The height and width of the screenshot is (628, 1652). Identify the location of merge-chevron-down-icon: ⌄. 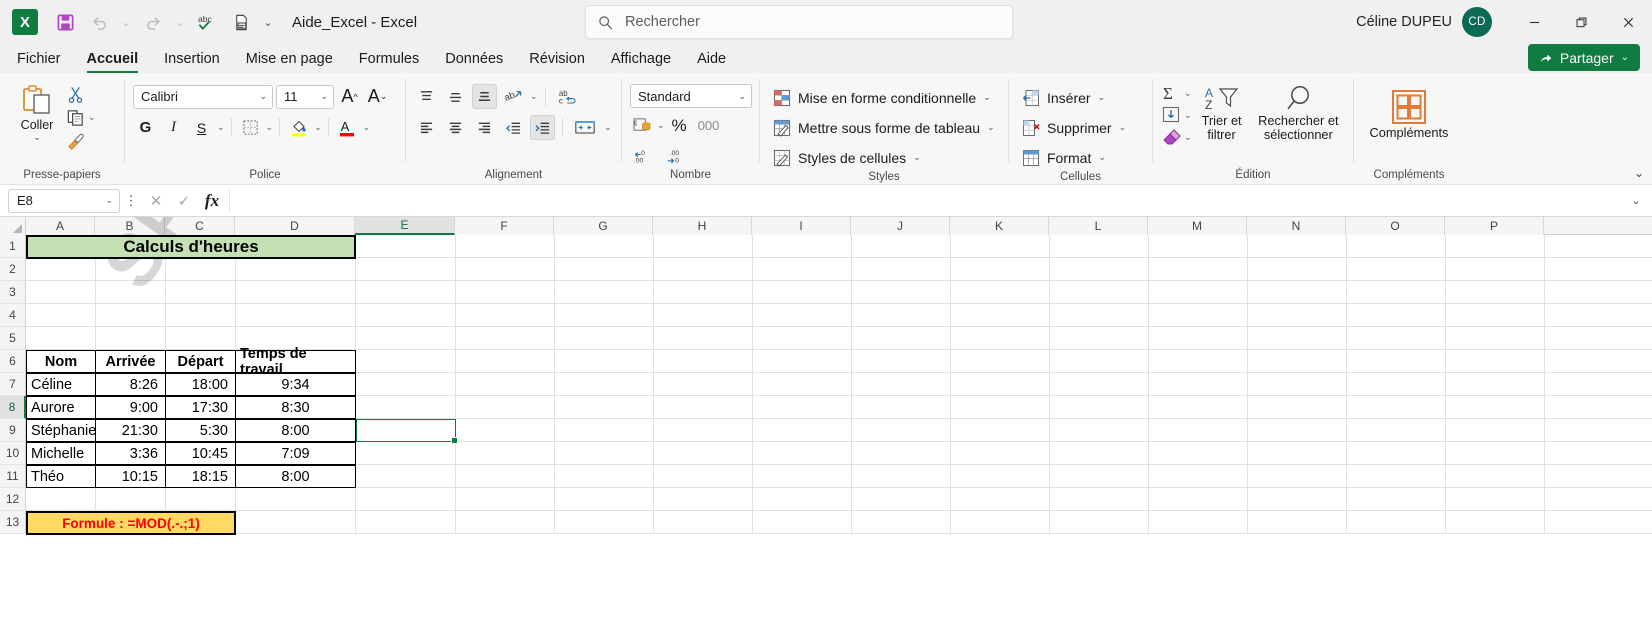
(608, 127).